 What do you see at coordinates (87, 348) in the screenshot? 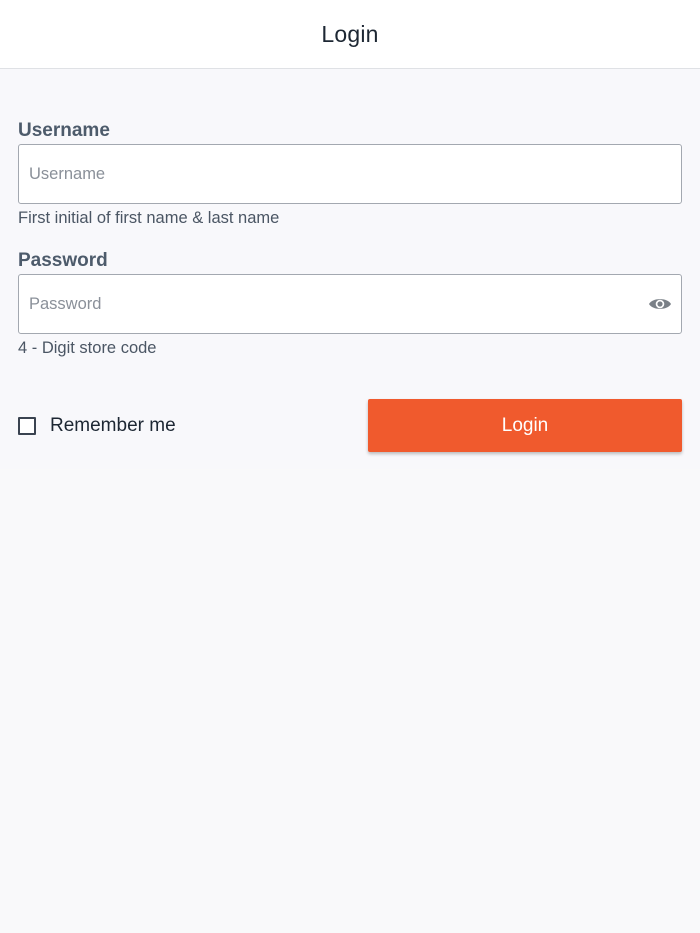
I see `password-helper-text: 4 - Digit store code` at bounding box center [87, 348].